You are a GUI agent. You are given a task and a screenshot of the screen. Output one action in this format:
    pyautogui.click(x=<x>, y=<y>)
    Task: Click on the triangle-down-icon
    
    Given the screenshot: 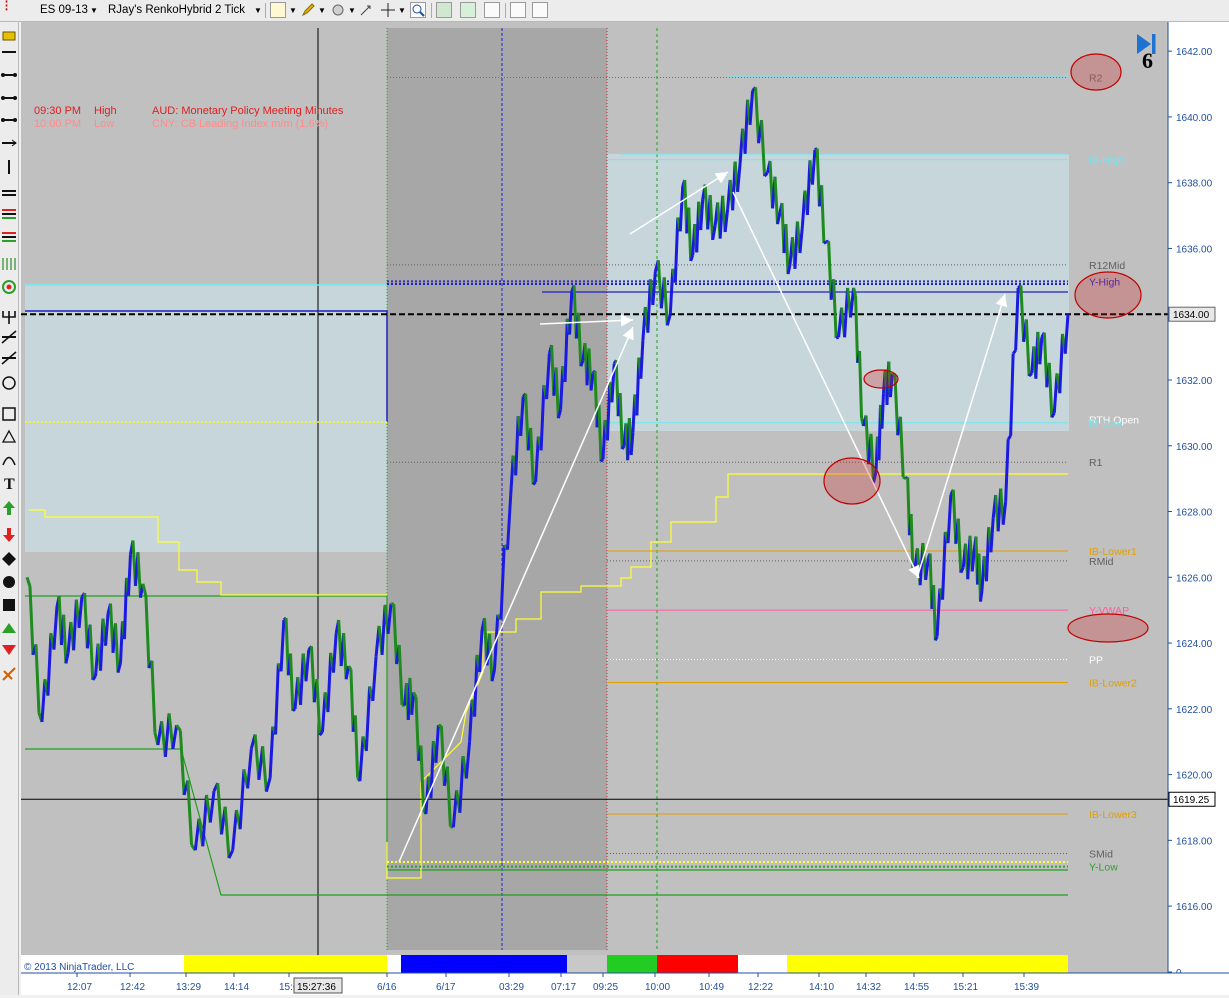 What is the action you would take?
    pyautogui.click(x=9, y=650)
    